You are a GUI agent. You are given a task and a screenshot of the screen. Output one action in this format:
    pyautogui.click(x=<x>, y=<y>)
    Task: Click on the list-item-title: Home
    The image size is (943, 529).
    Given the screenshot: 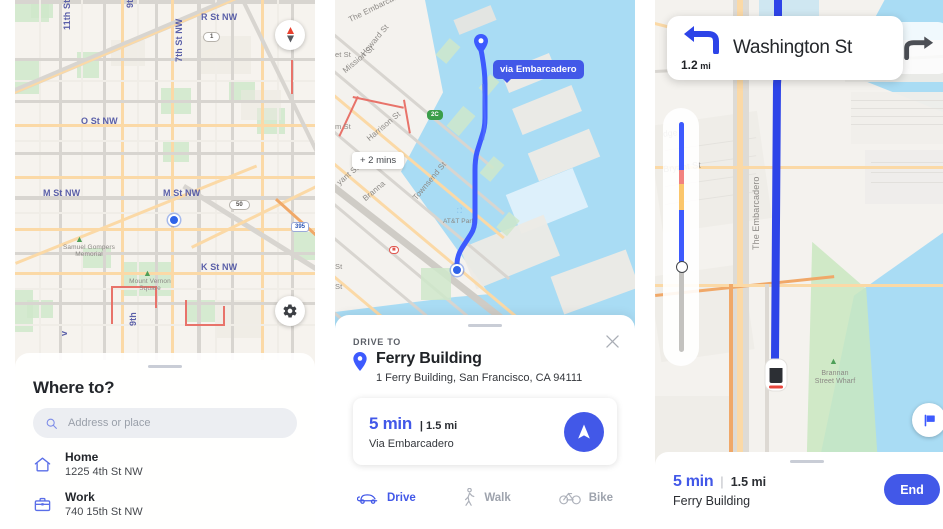 What is the action you would take?
    pyautogui.click(x=82, y=457)
    